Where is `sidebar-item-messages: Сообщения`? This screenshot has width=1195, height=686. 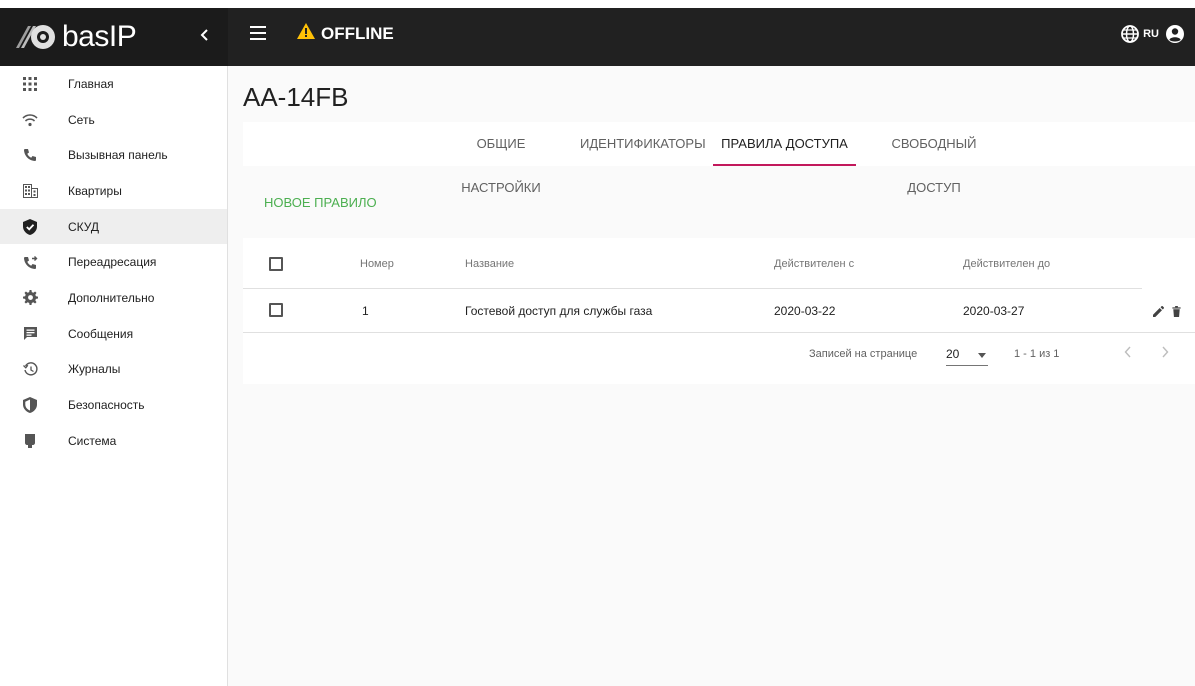 sidebar-item-messages: Сообщения is located at coordinates (113, 334).